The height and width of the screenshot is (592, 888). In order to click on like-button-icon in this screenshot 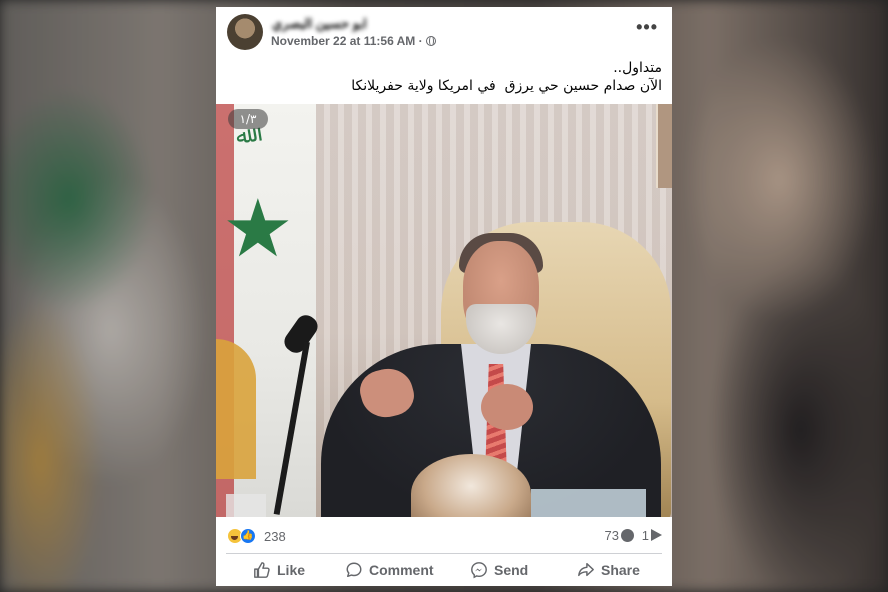, I will do `click(262, 570)`.